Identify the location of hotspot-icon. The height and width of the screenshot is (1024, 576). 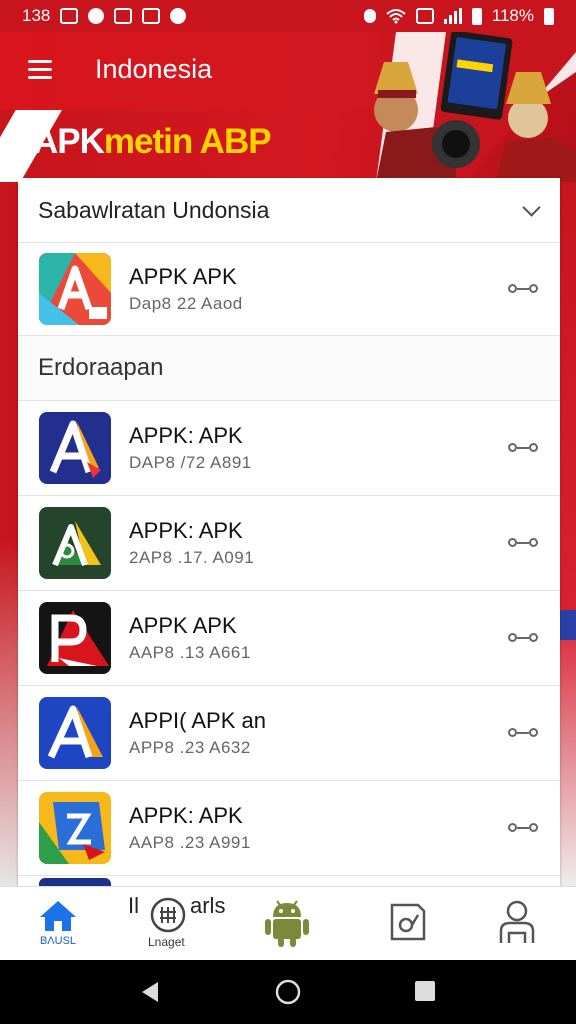
(424, 16).